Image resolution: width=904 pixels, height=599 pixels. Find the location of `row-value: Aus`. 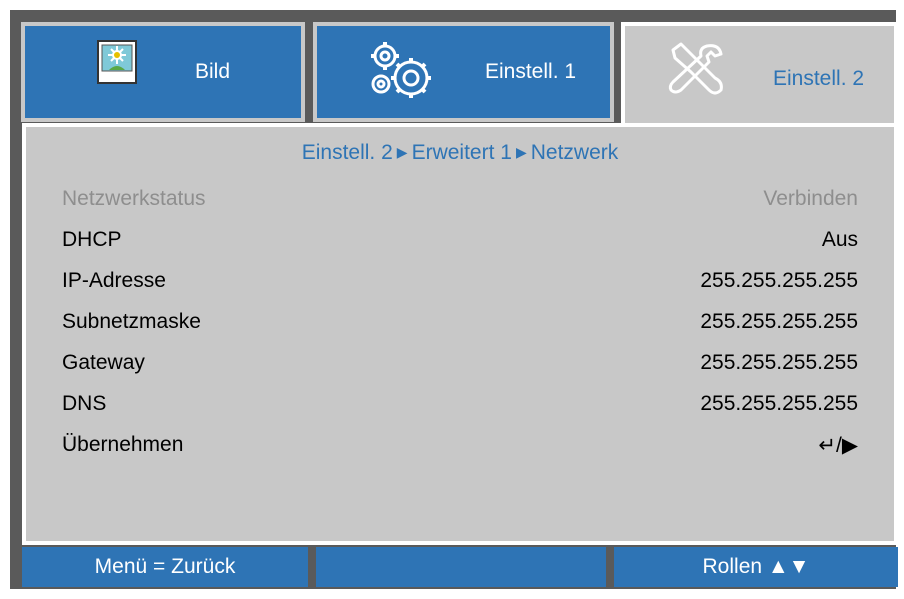

row-value: Aus is located at coordinates (839, 239).